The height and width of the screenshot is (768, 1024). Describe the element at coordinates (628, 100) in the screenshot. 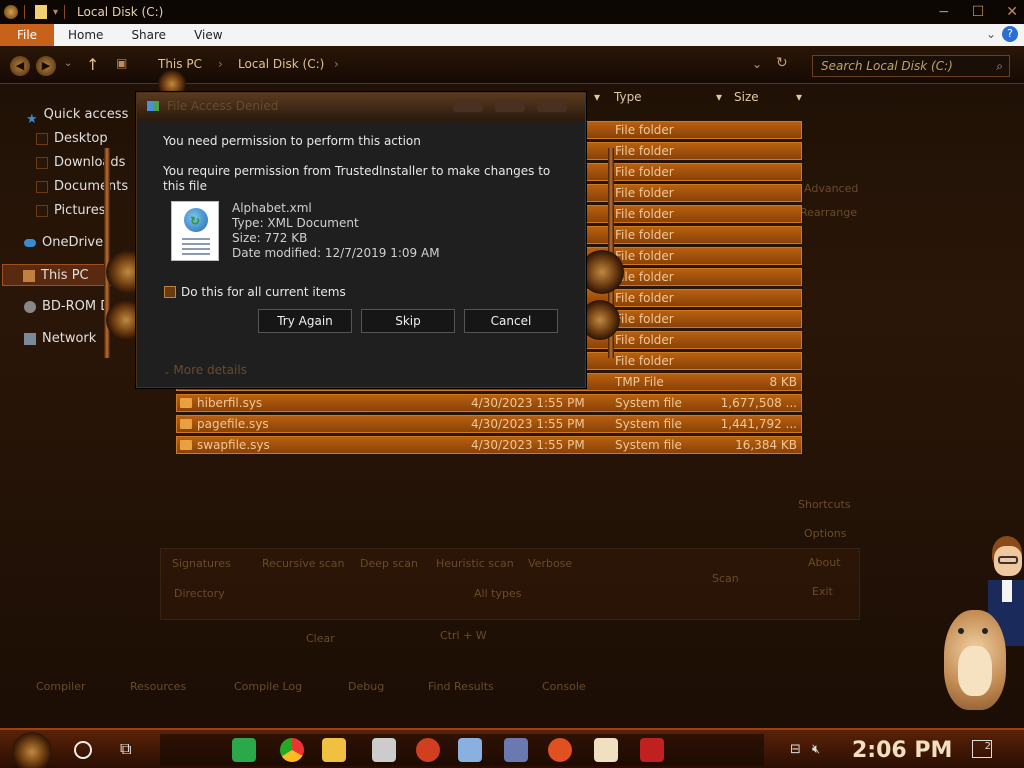

I see `column-header-type: Type` at that location.